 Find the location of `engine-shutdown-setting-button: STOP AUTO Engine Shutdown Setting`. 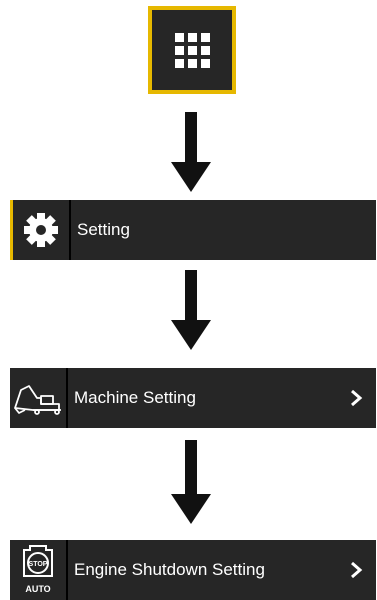

engine-shutdown-setting-button: STOP AUTO Engine Shutdown Setting is located at coordinates (193, 570).